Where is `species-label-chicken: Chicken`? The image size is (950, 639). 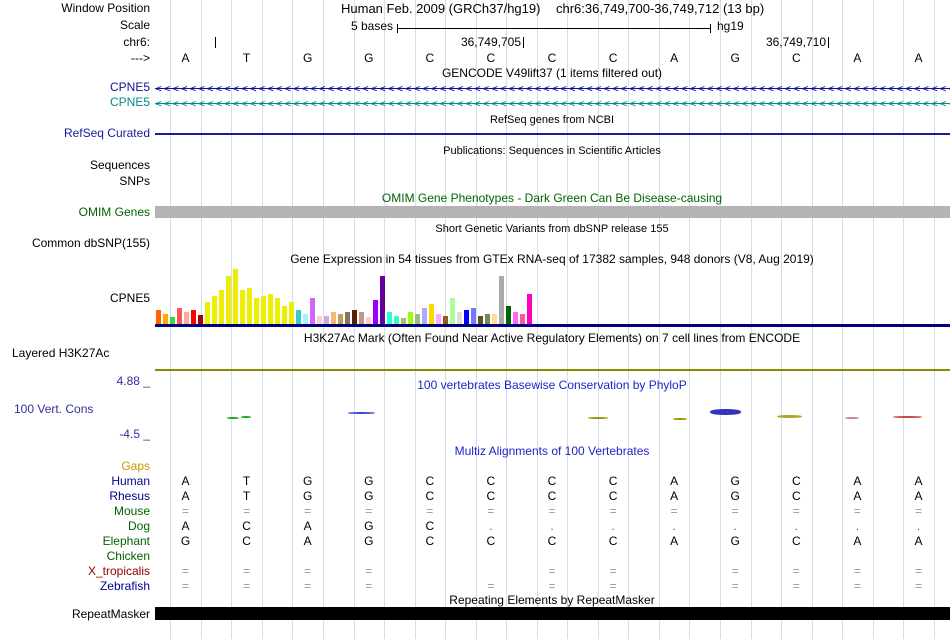 species-label-chicken: Chicken is located at coordinates (75, 556).